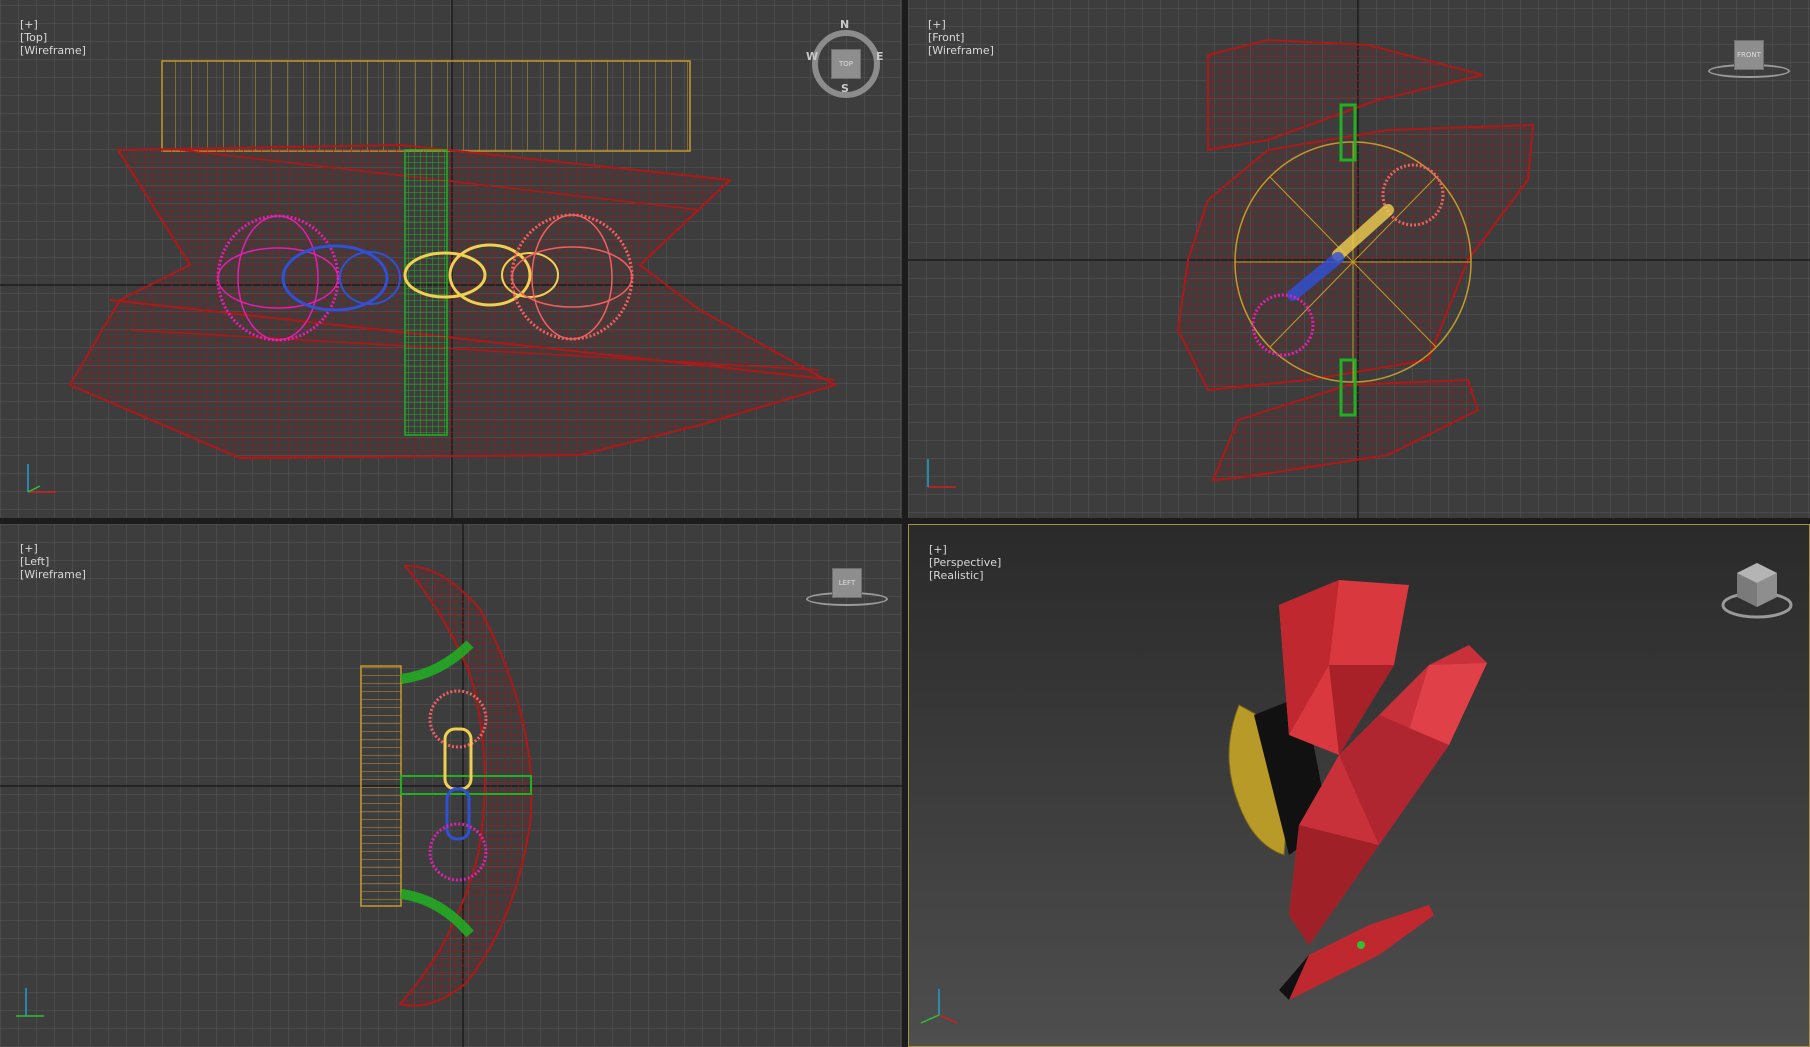 This screenshot has height=1047, width=1810. What do you see at coordinates (1361, 945) in the screenshot?
I see `green-pivot-solid` at bounding box center [1361, 945].